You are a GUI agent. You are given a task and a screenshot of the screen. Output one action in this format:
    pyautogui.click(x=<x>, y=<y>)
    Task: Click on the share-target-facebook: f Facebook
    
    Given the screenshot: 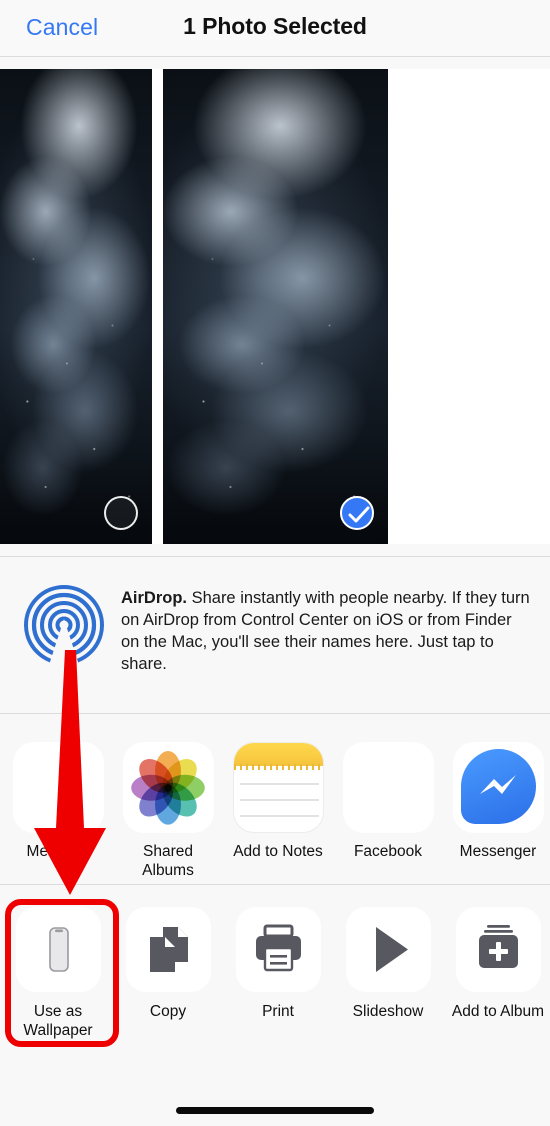 What is the action you would take?
    pyautogui.click(x=388, y=797)
    